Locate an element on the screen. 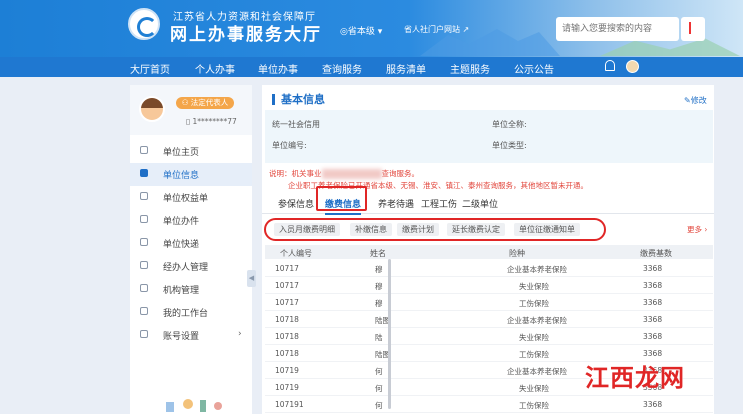  gear-icon is located at coordinates (144, 334).